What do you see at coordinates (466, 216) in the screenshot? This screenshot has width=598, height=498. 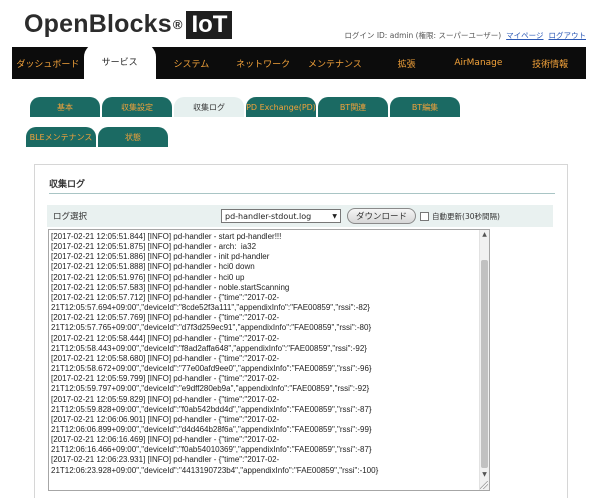 I see `auto-update-label: 自動更新(30秒間隔)` at bounding box center [466, 216].